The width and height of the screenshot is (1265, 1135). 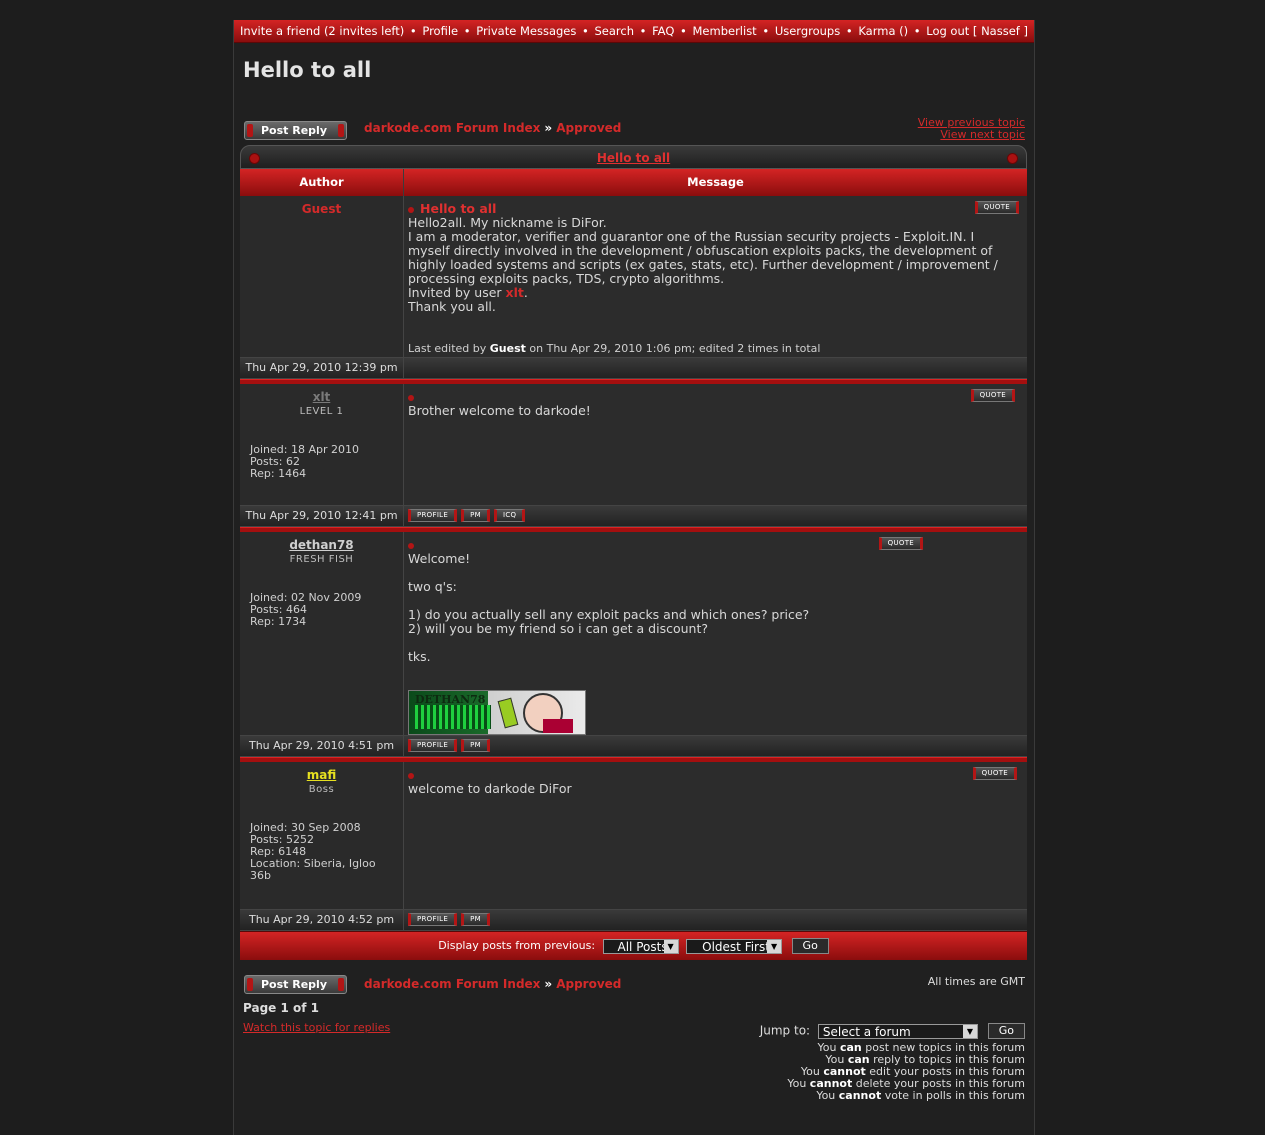 What do you see at coordinates (509, 515) in the screenshot?
I see `icq-button: ICQ` at bounding box center [509, 515].